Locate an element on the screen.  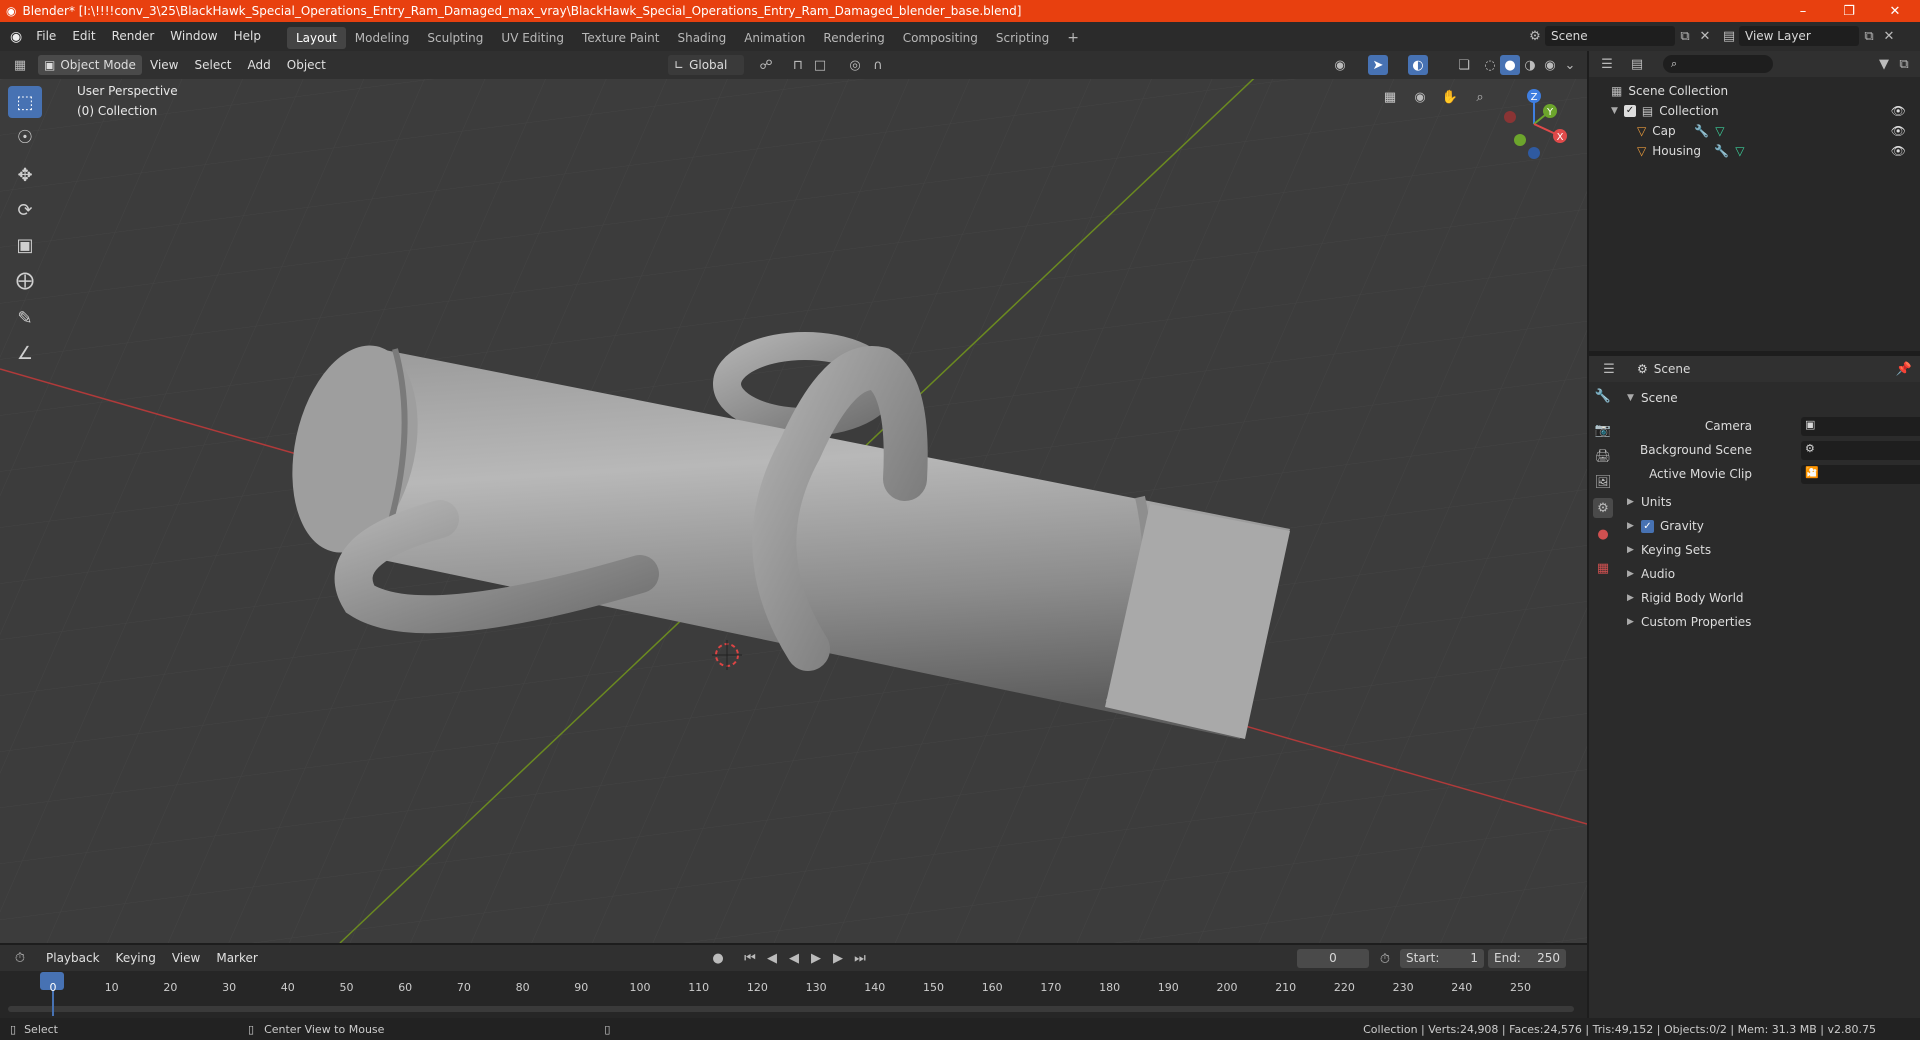
camera-view-icon: ◉ is located at coordinates (1420, 97).